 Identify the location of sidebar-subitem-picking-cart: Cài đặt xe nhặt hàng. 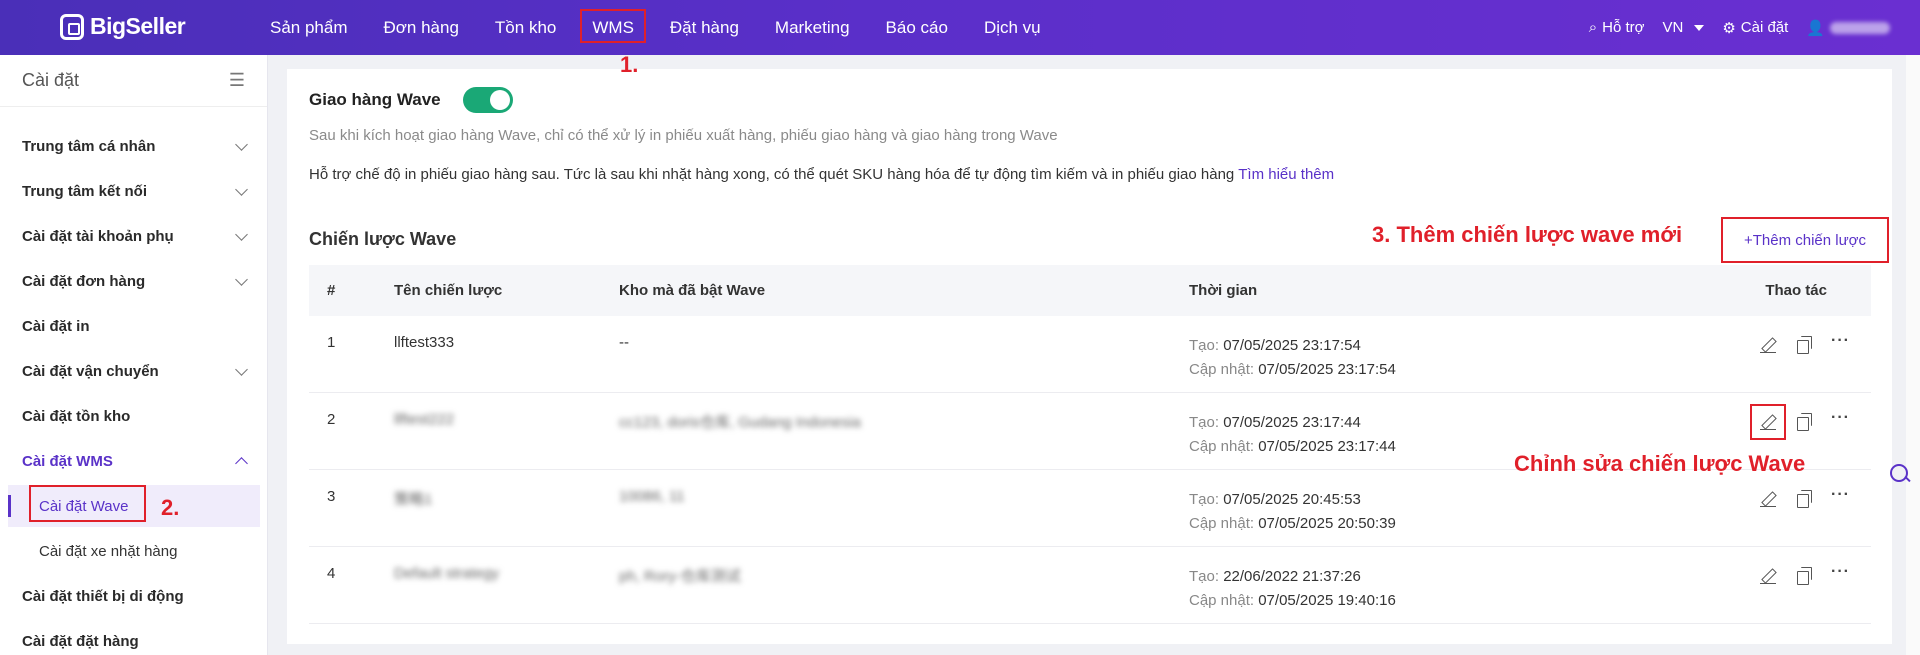
(134, 551).